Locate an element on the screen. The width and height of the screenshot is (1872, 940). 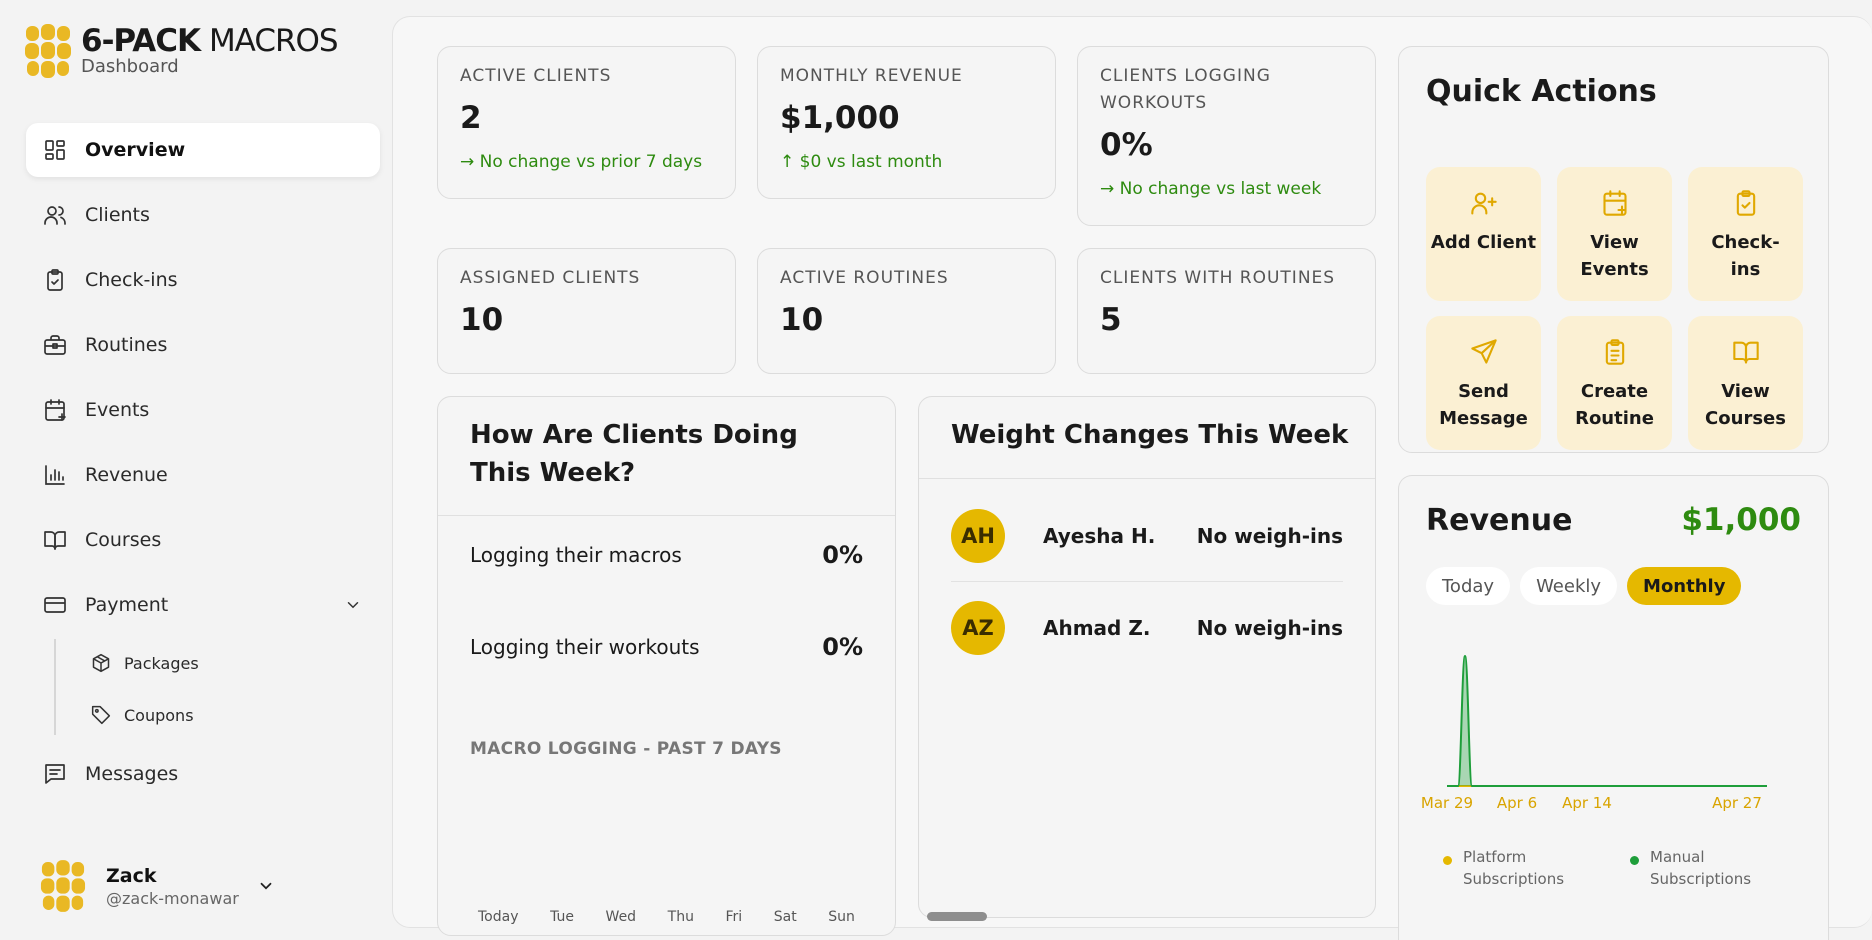
list-item: AZ Ahmad Z. No weigh-ins is located at coordinates (1147, 628).